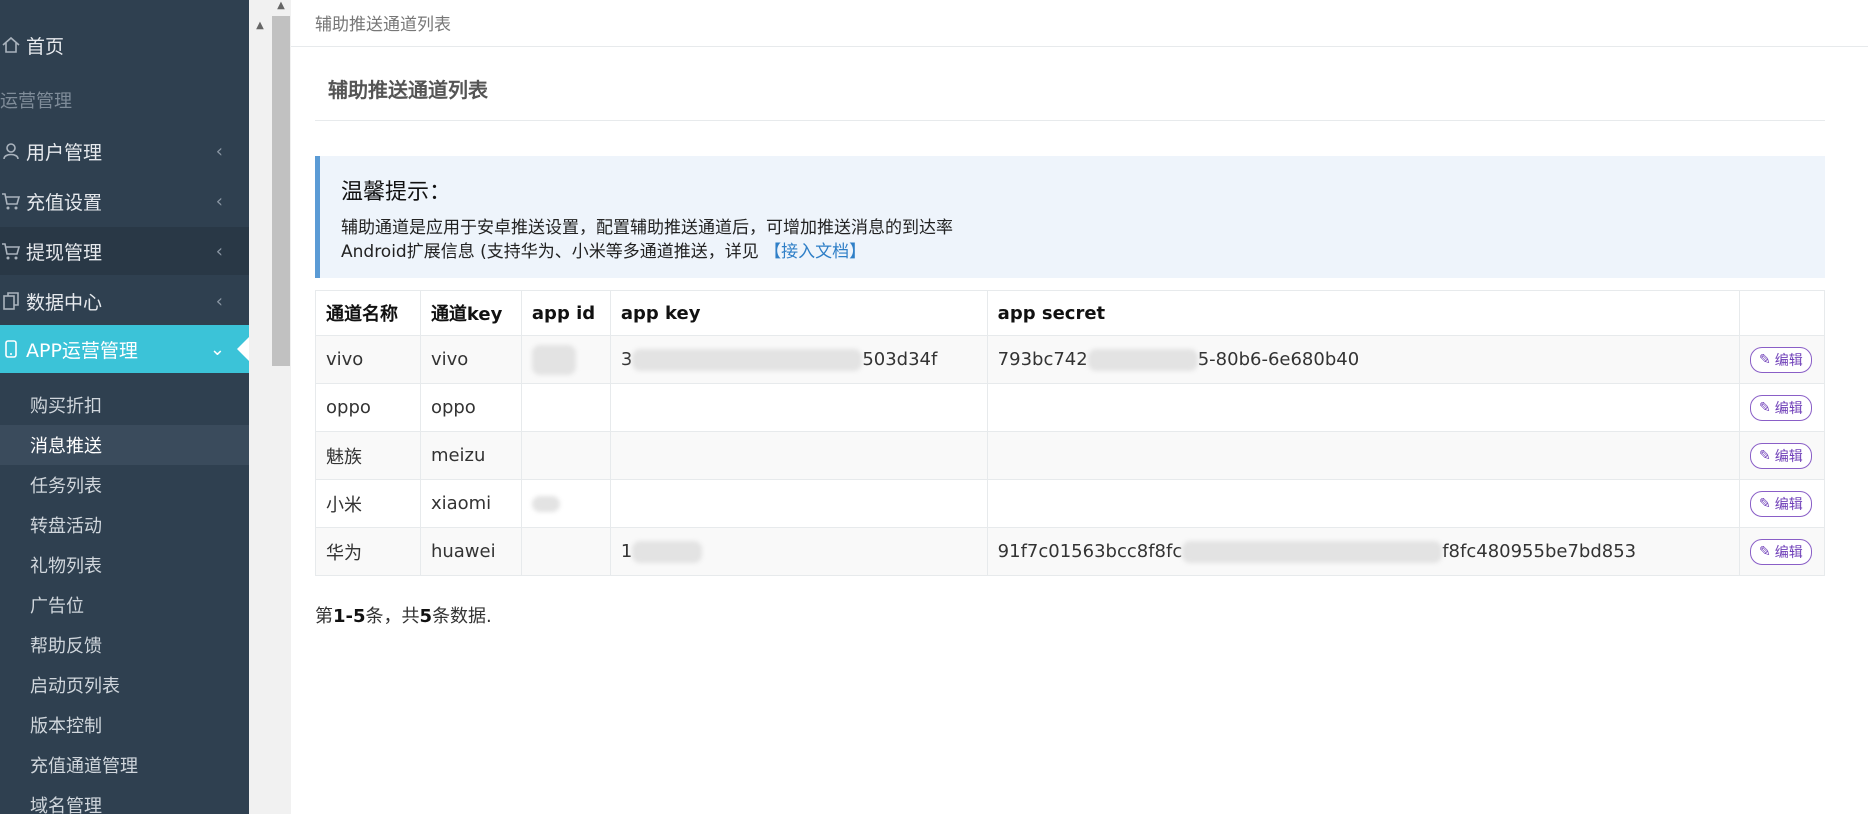  What do you see at coordinates (349, 616) in the screenshot?
I see `summary-range: 1-5` at bounding box center [349, 616].